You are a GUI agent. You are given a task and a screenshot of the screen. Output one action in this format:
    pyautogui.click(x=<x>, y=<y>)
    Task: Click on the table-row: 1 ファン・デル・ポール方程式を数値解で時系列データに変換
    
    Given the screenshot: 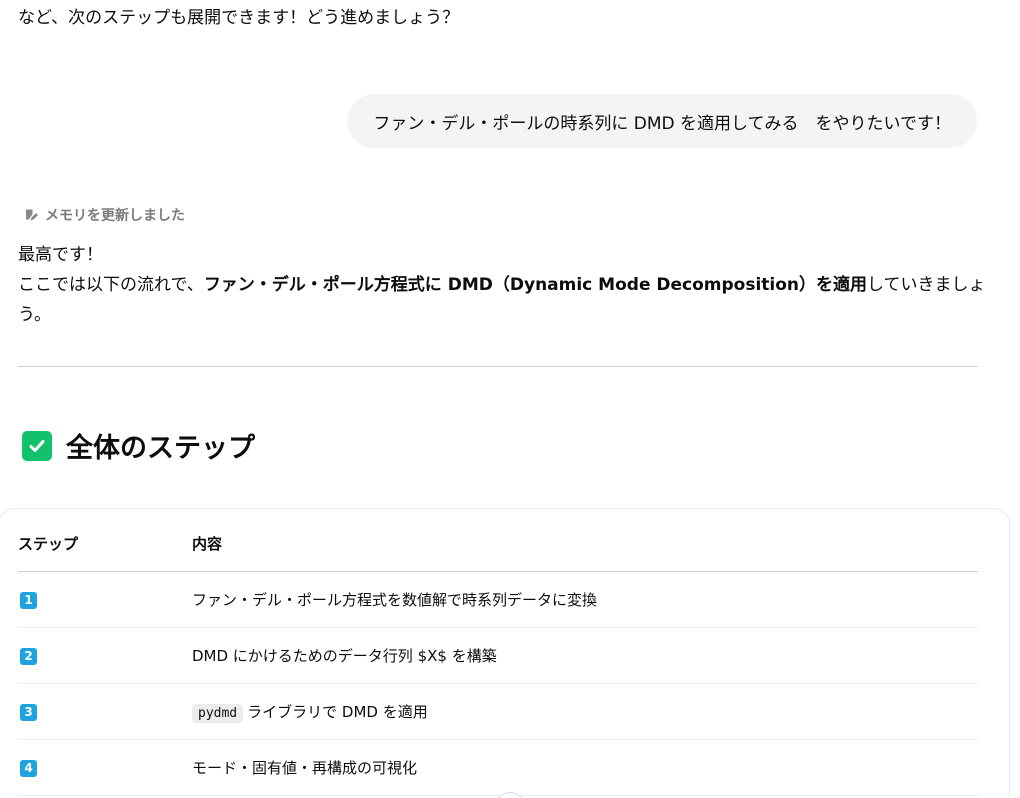 What is the action you would take?
    pyautogui.click(x=498, y=599)
    